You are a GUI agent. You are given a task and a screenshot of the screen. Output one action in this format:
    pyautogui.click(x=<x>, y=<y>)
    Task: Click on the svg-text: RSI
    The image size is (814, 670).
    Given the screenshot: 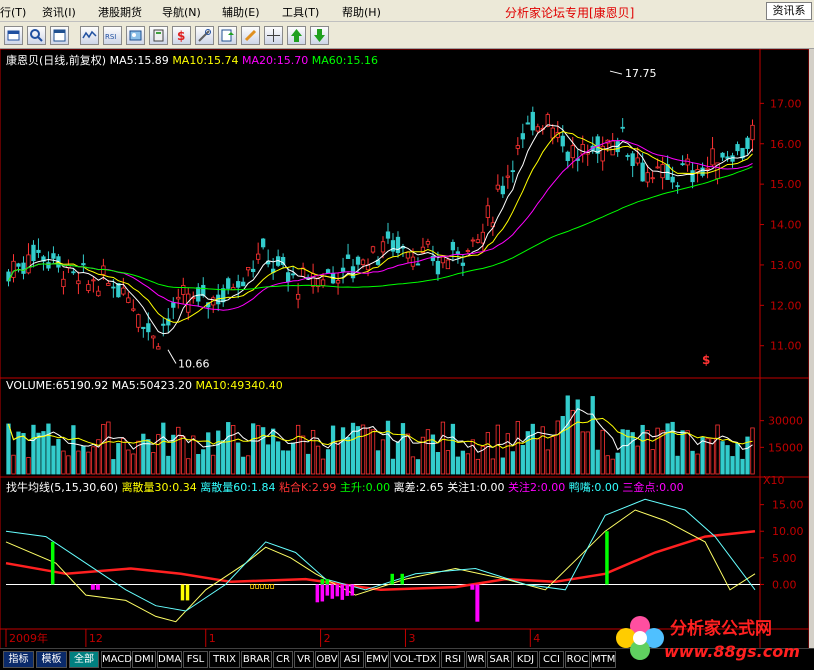 What is the action you would take?
    pyautogui.click(x=110, y=37)
    